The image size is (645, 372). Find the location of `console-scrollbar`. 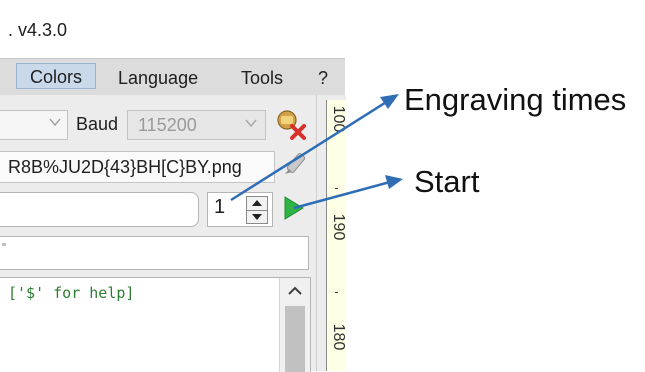

console-scrollbar is located at coordinates (294, 325).